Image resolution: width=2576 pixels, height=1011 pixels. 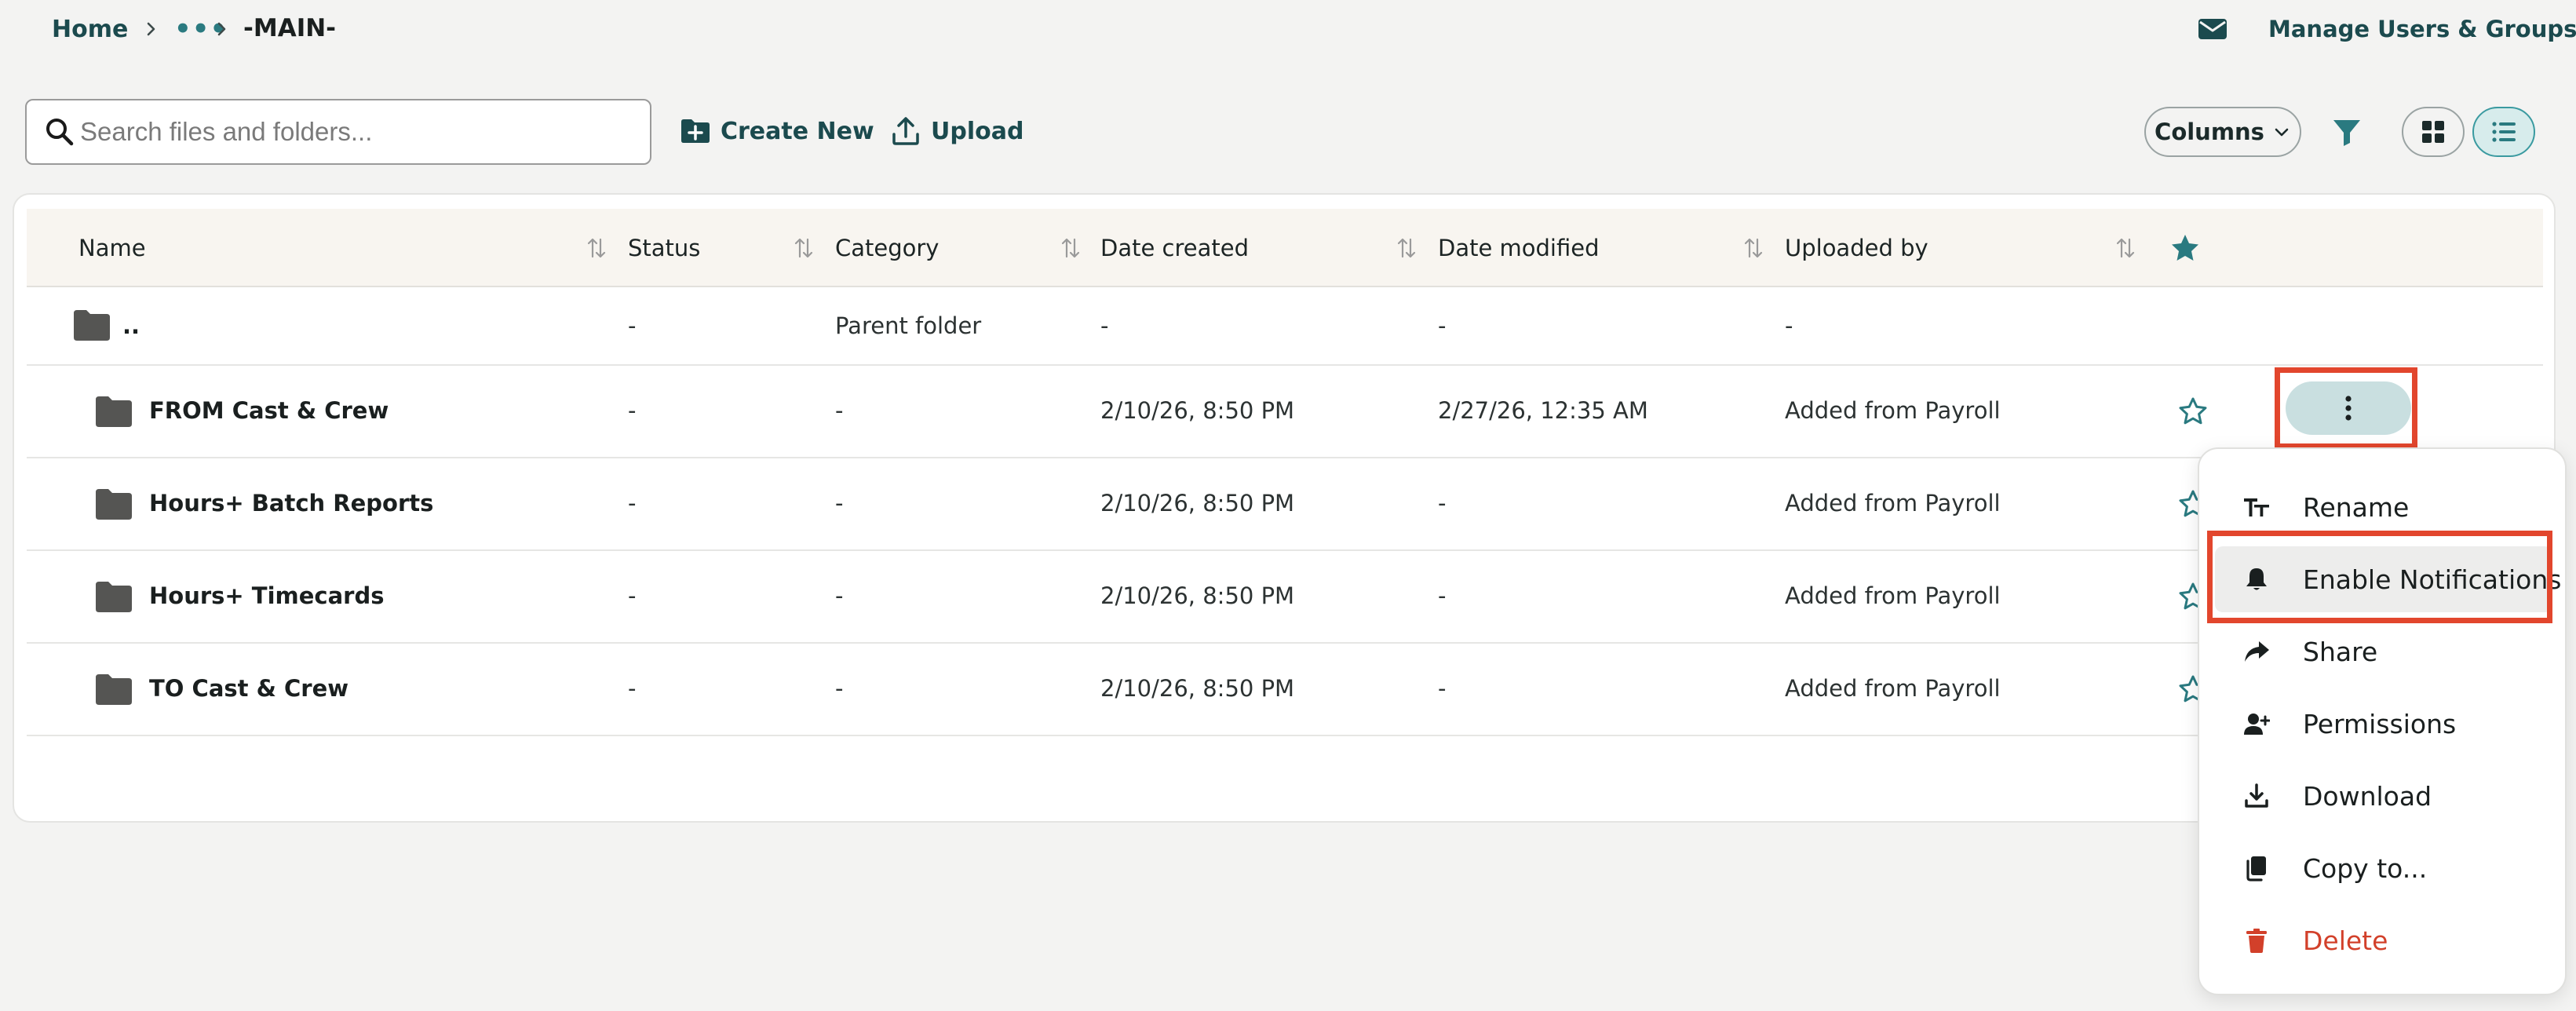 What do you see at coordinates (2347, 132) in the screenshot?
I see `filter-icon` at bounding box center [2347, 132].